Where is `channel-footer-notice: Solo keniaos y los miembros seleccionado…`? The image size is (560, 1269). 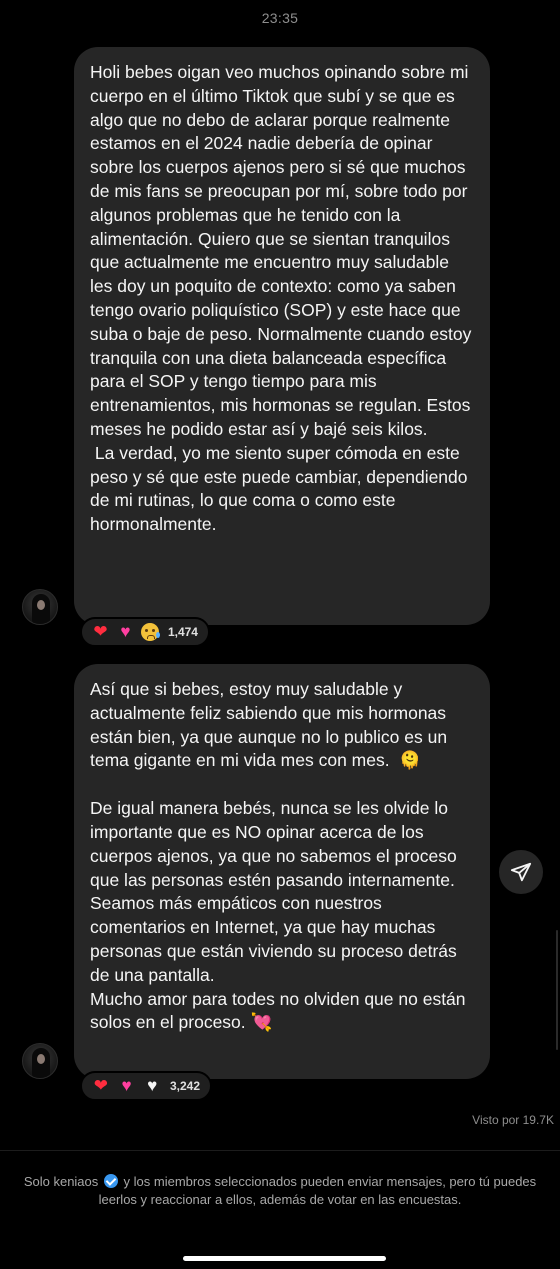
channel-footer-notice: Solo keniaos y los miembros seleccionado… is located at coordinates (280, 1191).